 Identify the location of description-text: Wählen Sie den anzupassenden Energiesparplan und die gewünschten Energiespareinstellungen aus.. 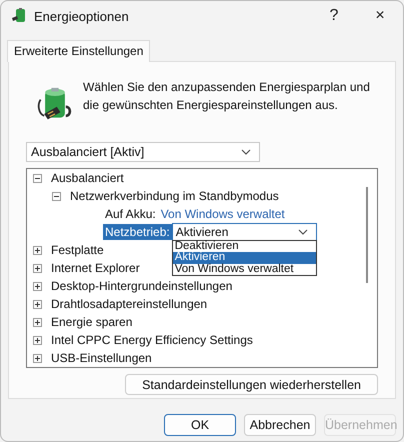
(227, 96).